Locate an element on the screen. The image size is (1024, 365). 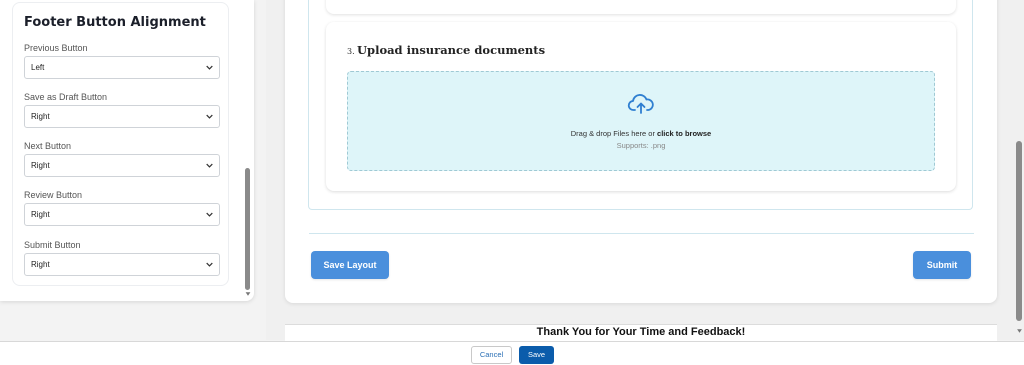
cloud-upload-icon is located at coordinates (640, 104).